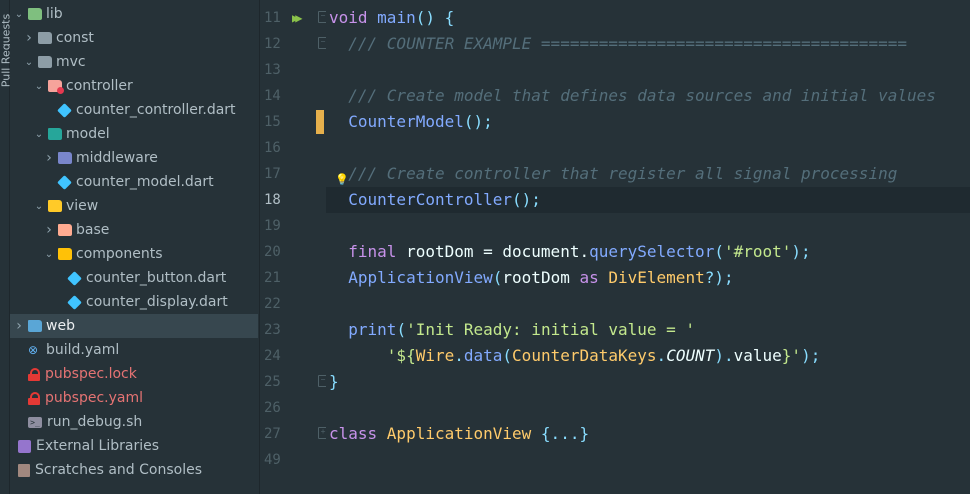 The image size is (970, 494). I want to click on line-number: 49, so click(272, 460).